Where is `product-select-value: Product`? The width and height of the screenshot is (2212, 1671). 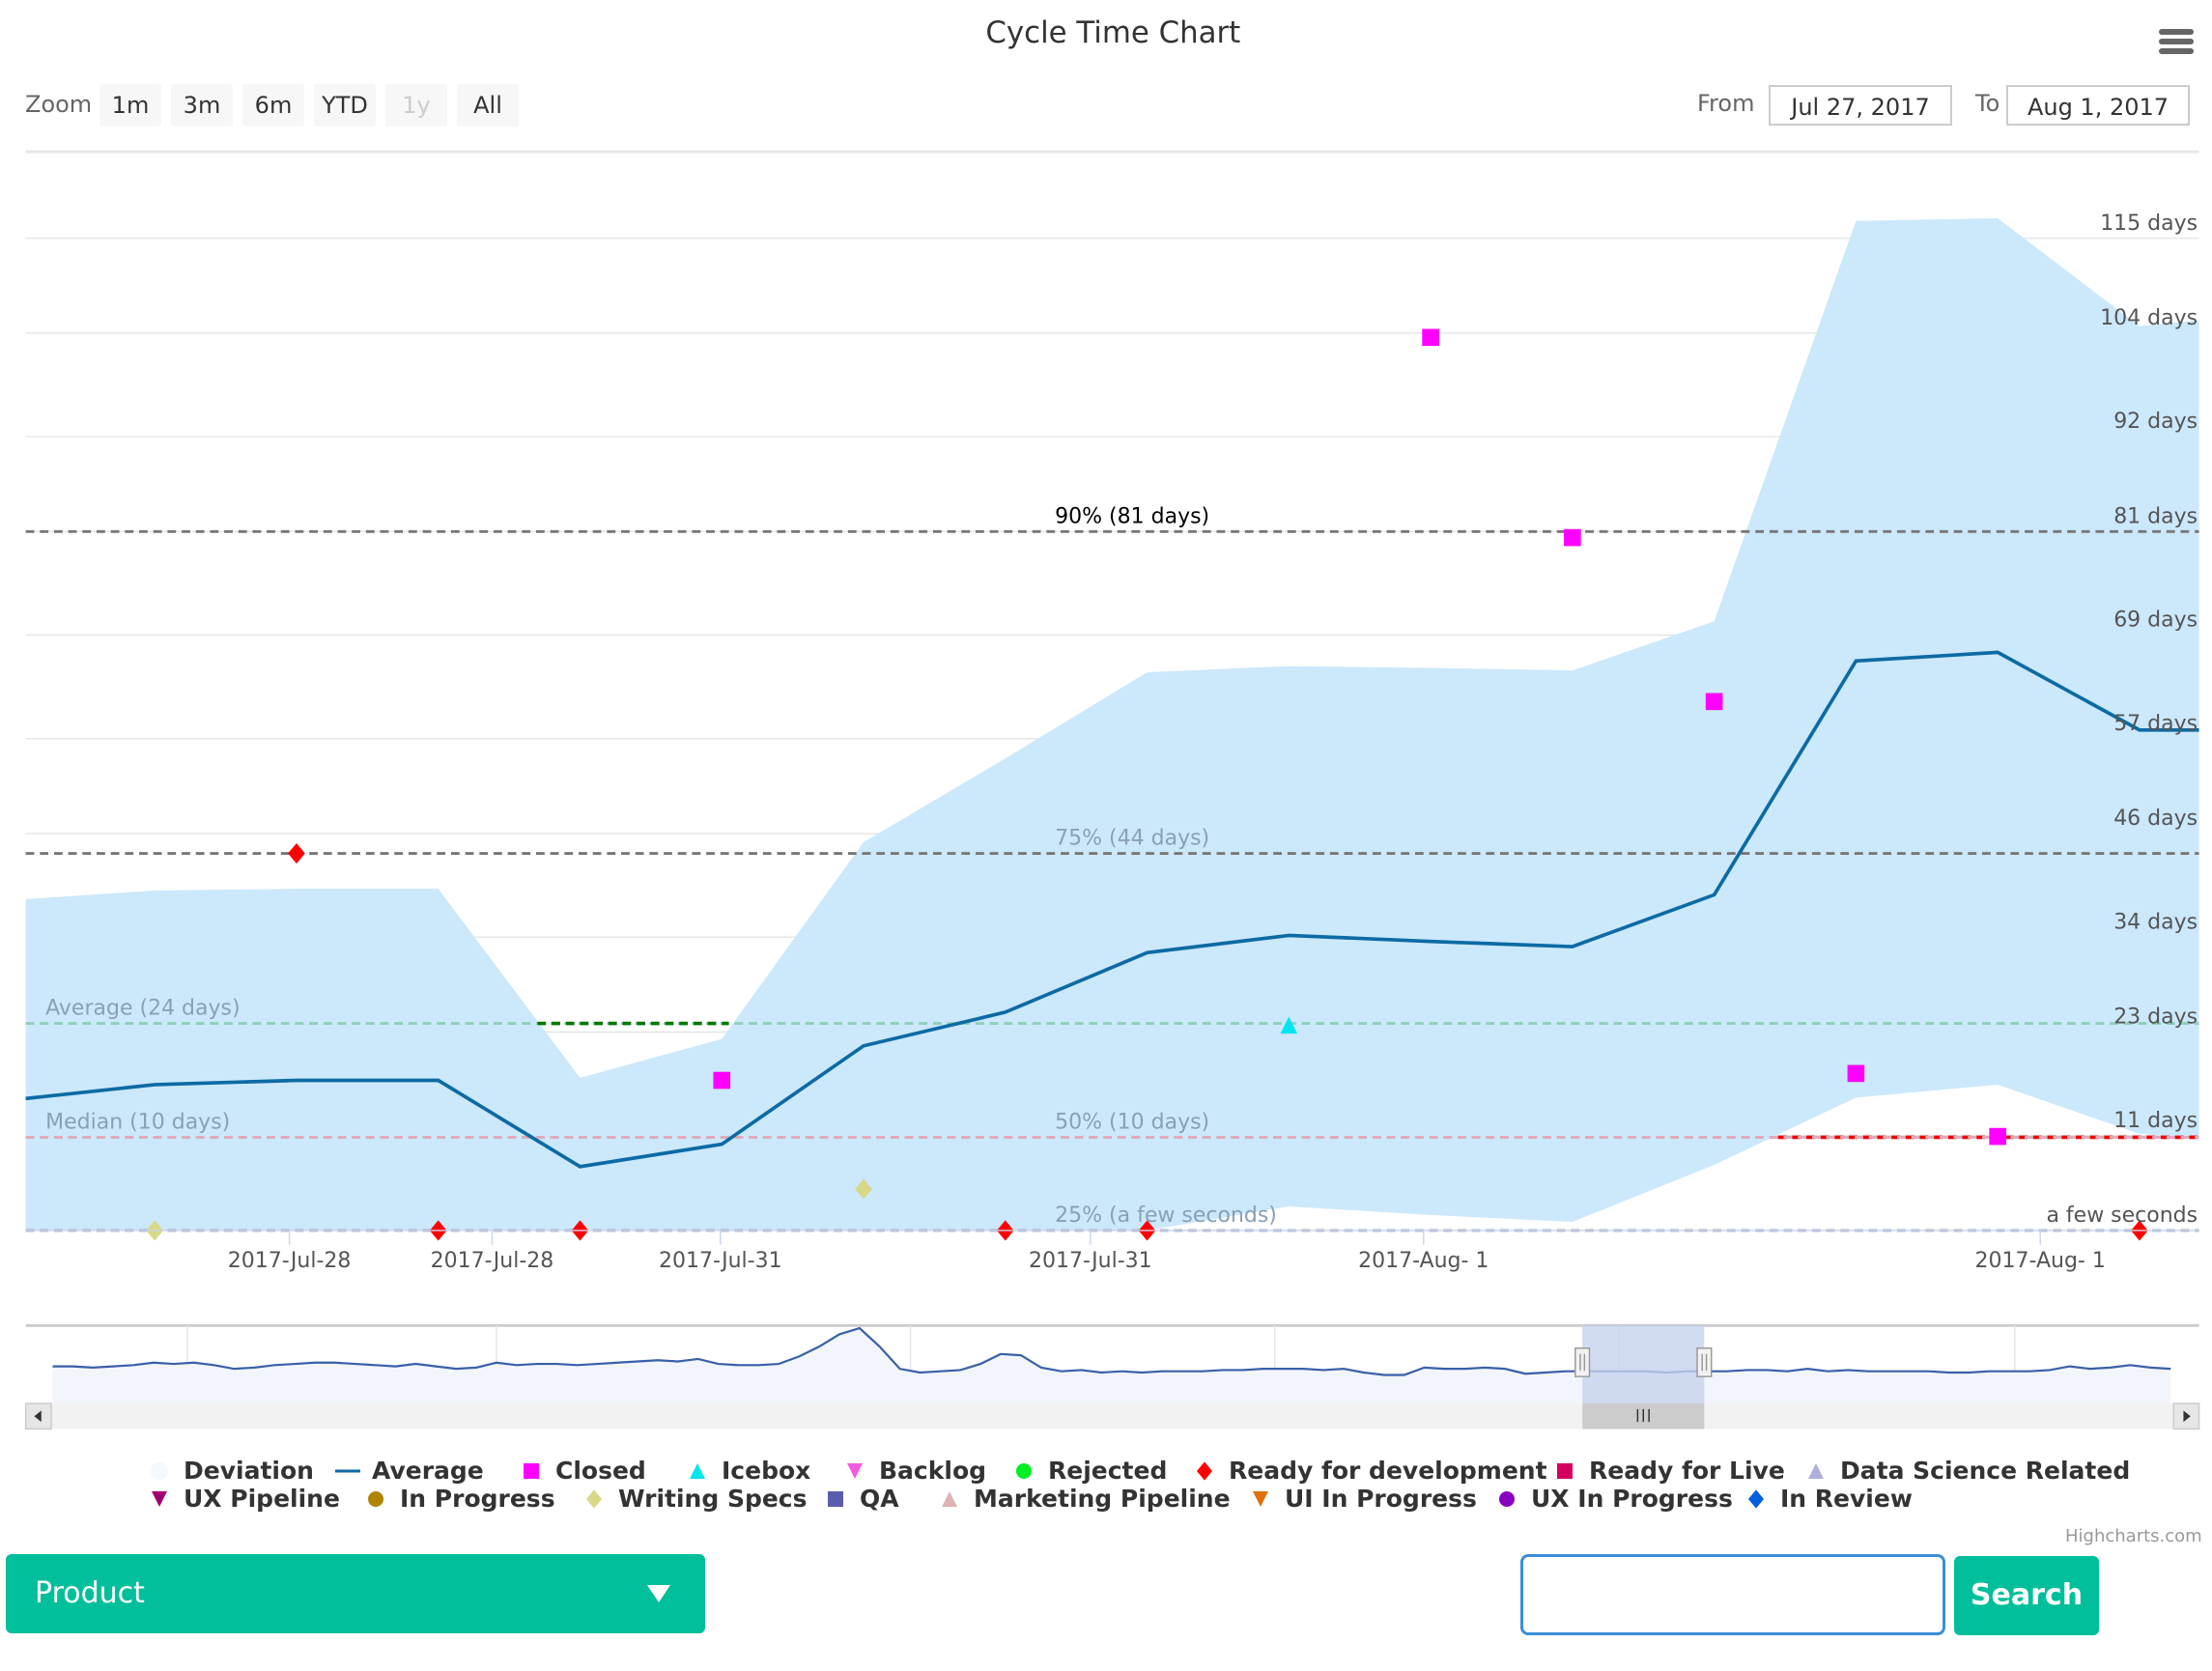
product-select-value: Product is located at coordinates (90, 1593).